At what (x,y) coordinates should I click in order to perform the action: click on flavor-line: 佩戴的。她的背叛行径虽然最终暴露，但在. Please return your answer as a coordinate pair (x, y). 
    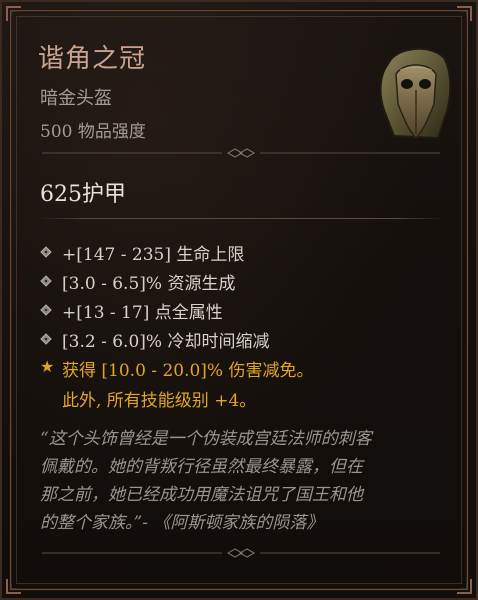
    Looking at the image, I should click on (201, 467).